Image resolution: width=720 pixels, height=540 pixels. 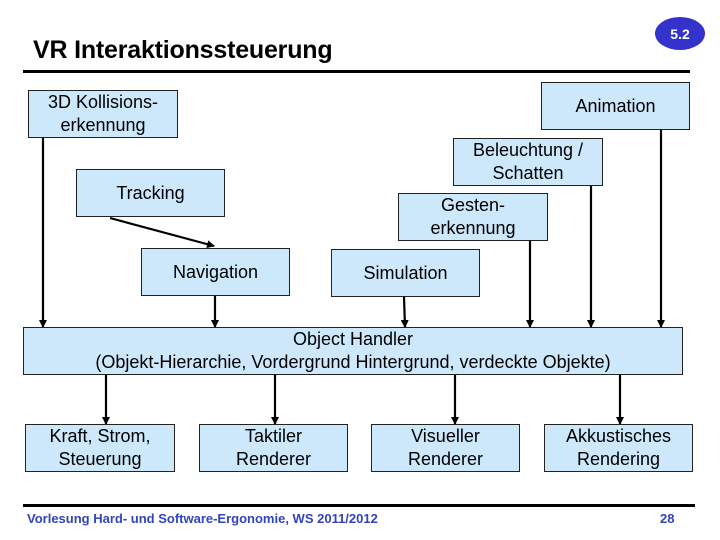 What do you see at coordinates (404, 312) in the screenshot?
I see `arrow-simulation-handler` at bounding box center [404, 312].